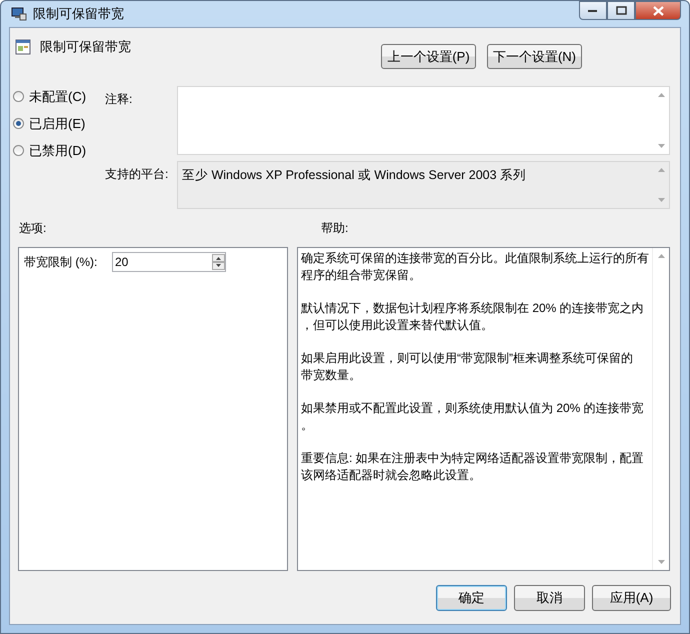  I want to click on comment-field, so click(423, 120).